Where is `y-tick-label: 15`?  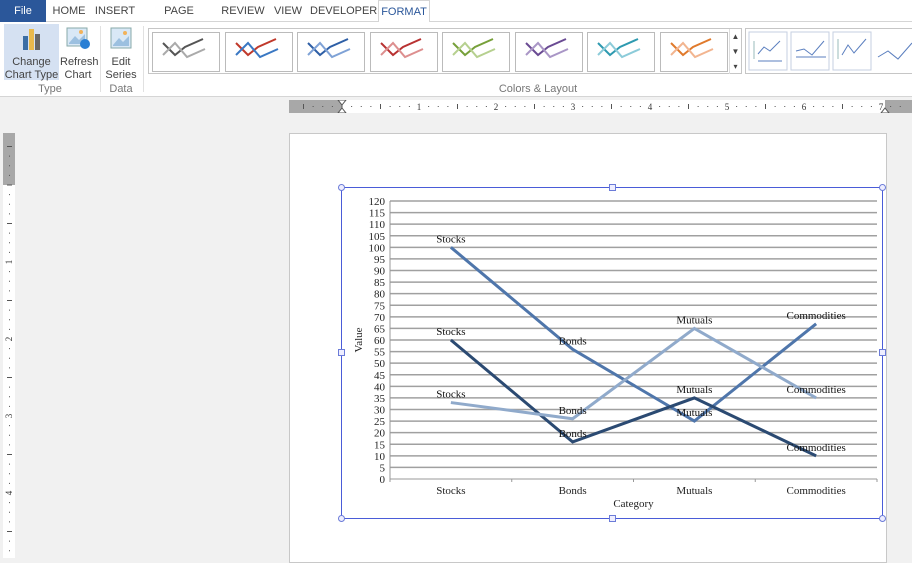
y-tick-label: 15 is located at coordinates (380, 445).